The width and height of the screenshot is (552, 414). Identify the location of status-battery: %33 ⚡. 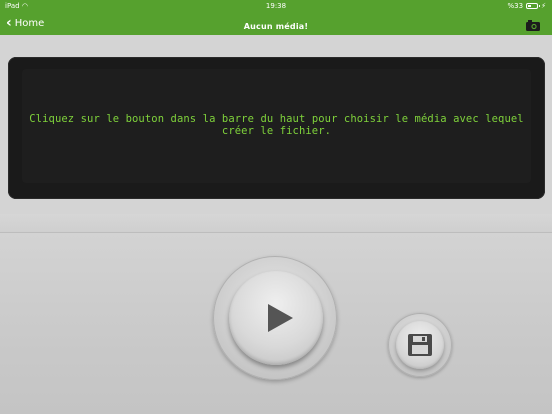
(527, 6).